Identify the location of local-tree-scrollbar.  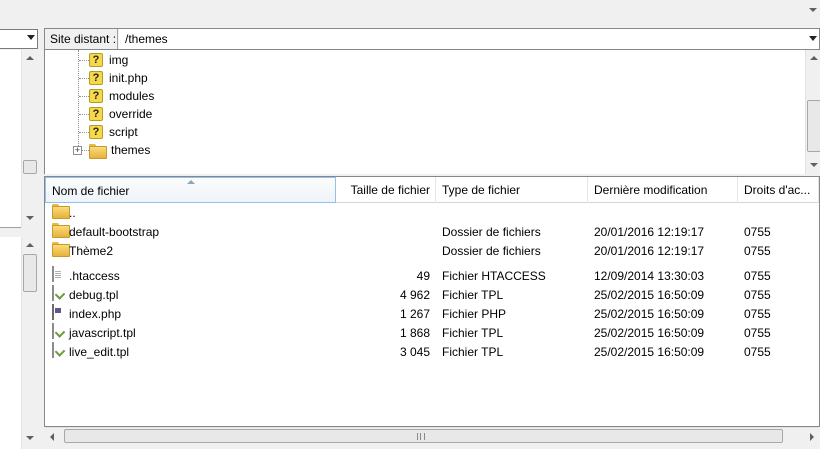
(29, 139).